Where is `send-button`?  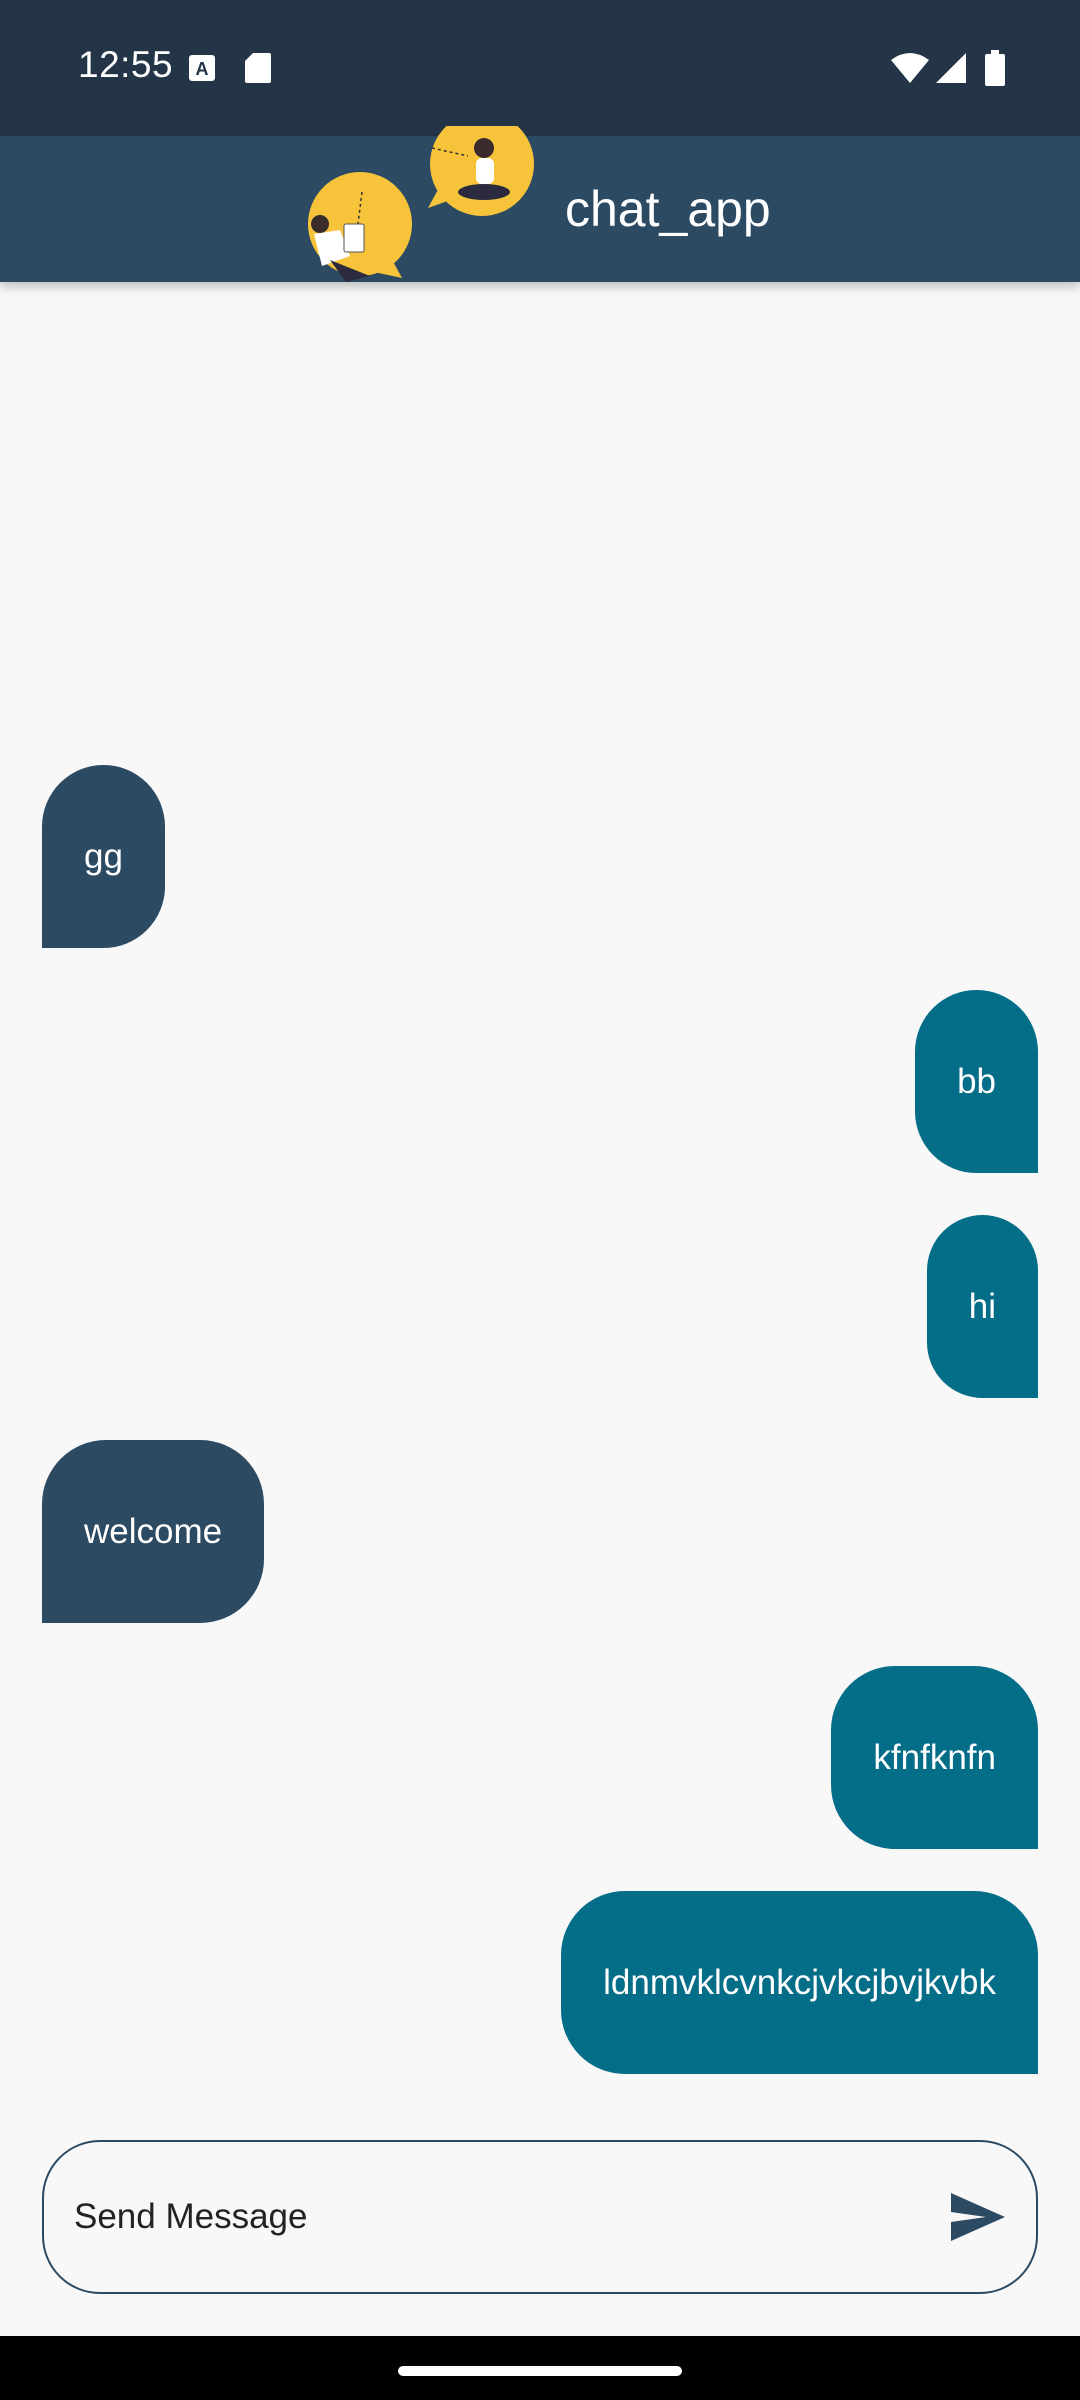
send-button is located at coordinates (978, 2217).